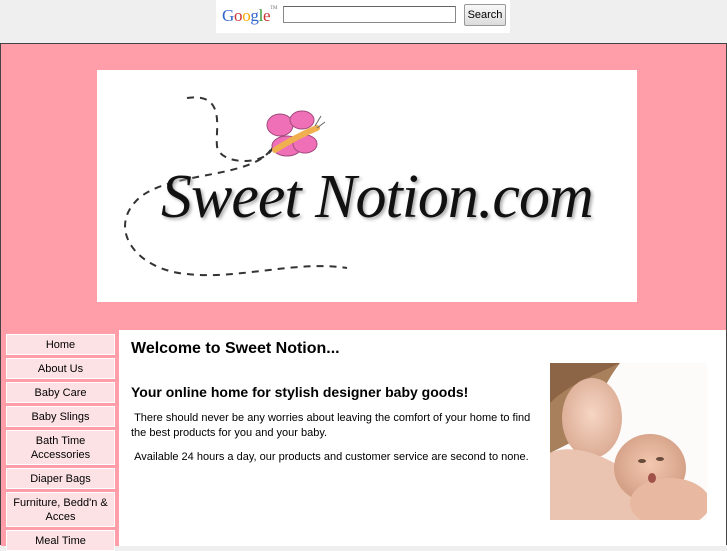  I want to click on nav-item-label: Baby Slings, so click(60, 416).